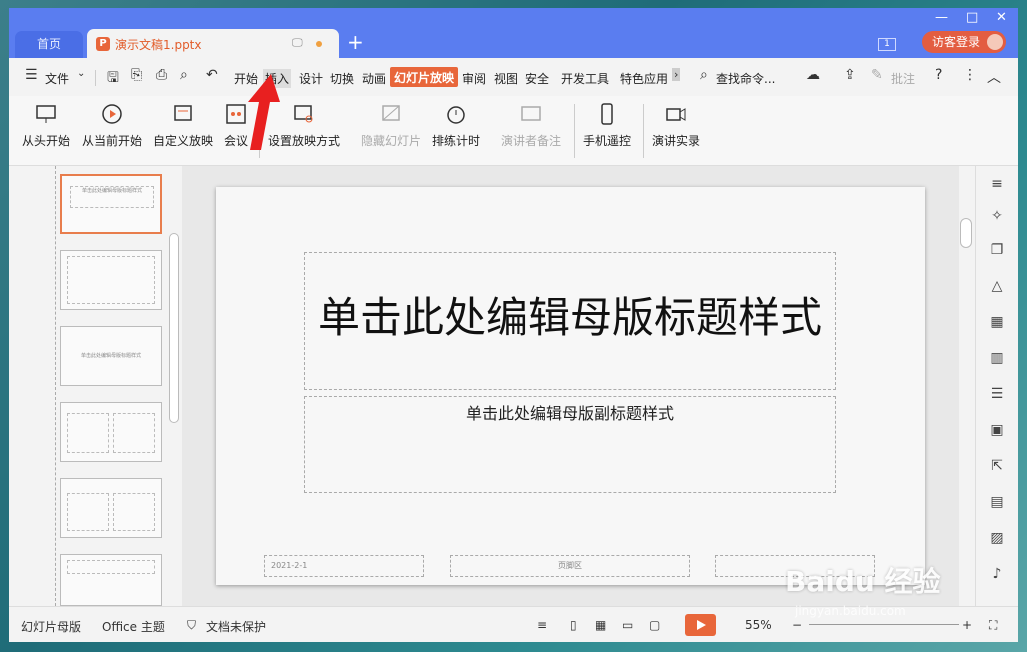 The width and height of the screenshot is (1027, 652). Describe the element at coordinates (111, 356) in the screenshot. I see `thumbnail-layout: 单击此处编辑母版标题样式` at that location.